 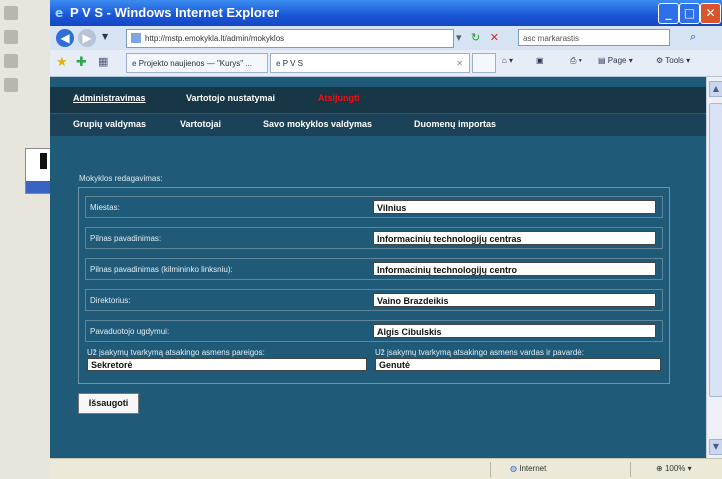 I want to click on scrollbar-thumb, so click(x=715, y=250).